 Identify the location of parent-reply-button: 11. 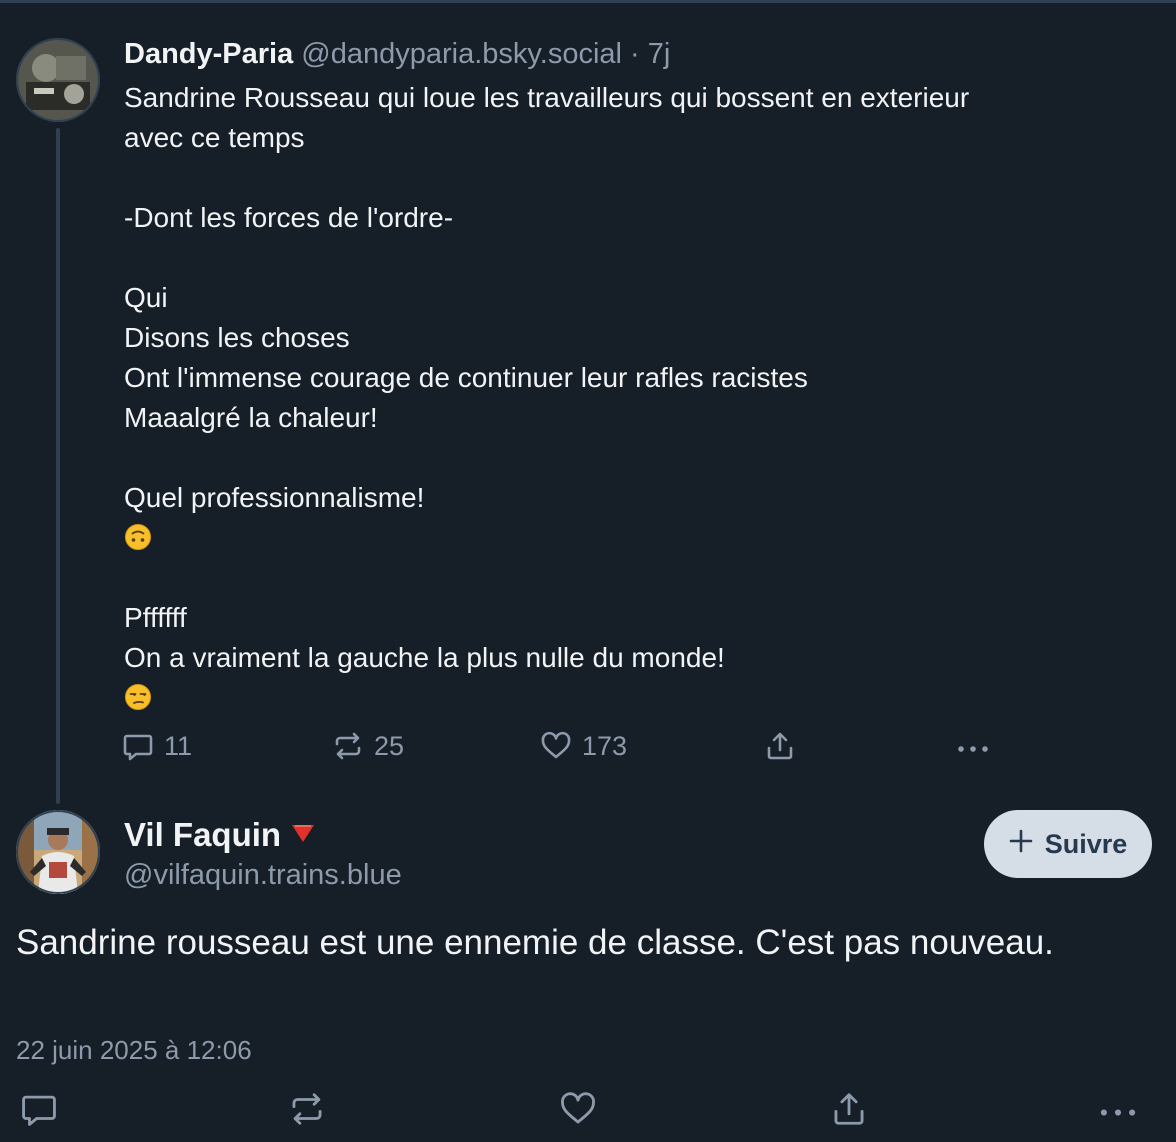
(157, 746).